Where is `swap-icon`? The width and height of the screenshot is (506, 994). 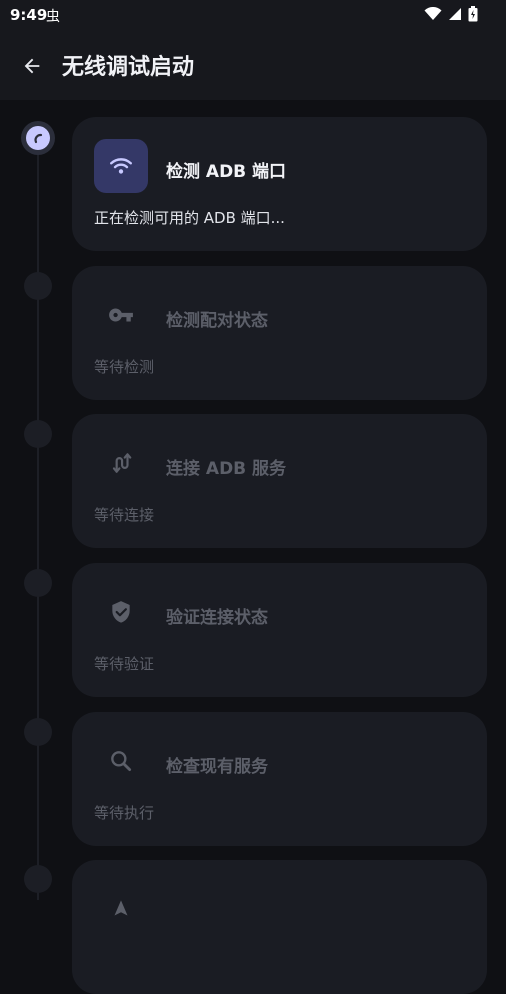 swap-icon is located at coordinates (122, 463).